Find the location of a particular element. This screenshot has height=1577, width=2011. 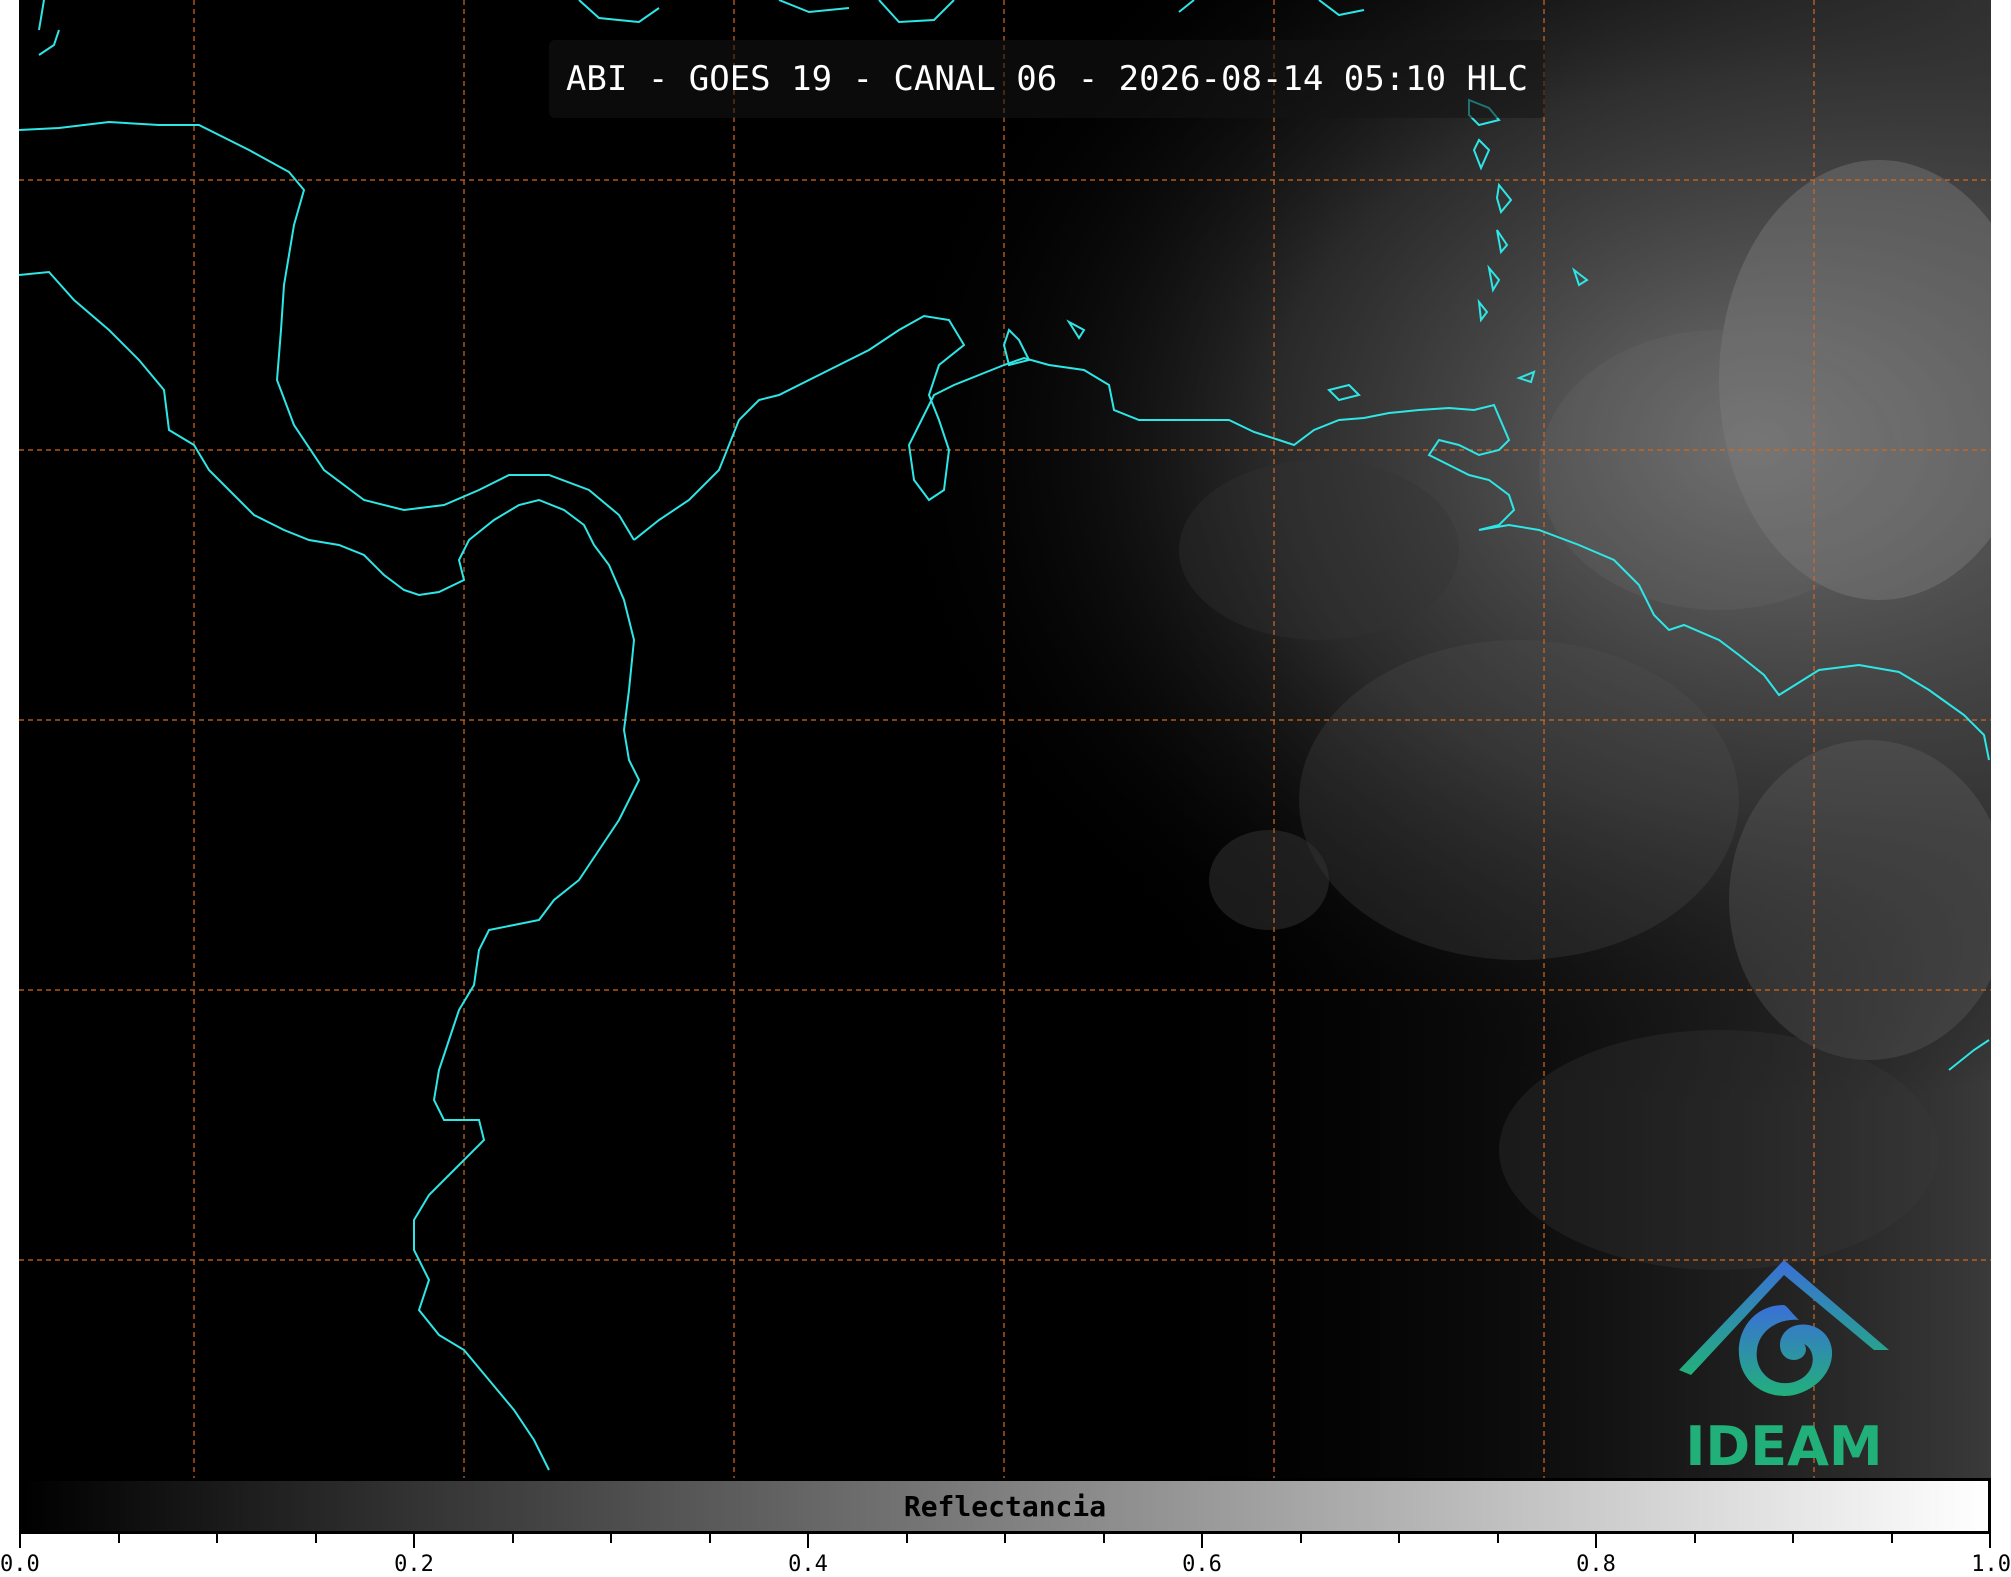

ideam-logo: IDEAM is located at coordinates (1784, 1364).